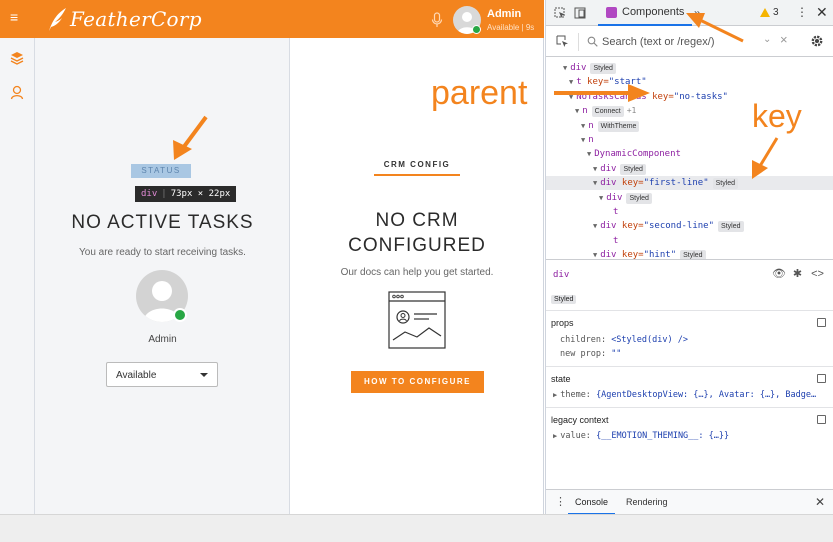 Image resolution: width=833 pixels, height=542 pixels. I want to click on tab-console: Console, so click(592, 502).